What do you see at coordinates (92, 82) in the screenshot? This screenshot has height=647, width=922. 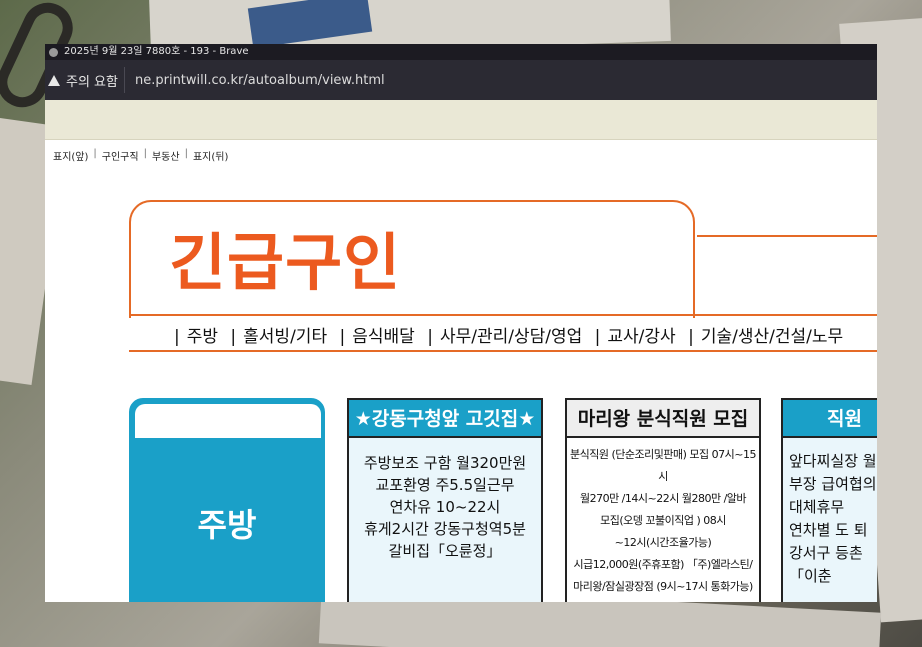 I see `security-label: 주의 요함` at bounding box center [92, 82].